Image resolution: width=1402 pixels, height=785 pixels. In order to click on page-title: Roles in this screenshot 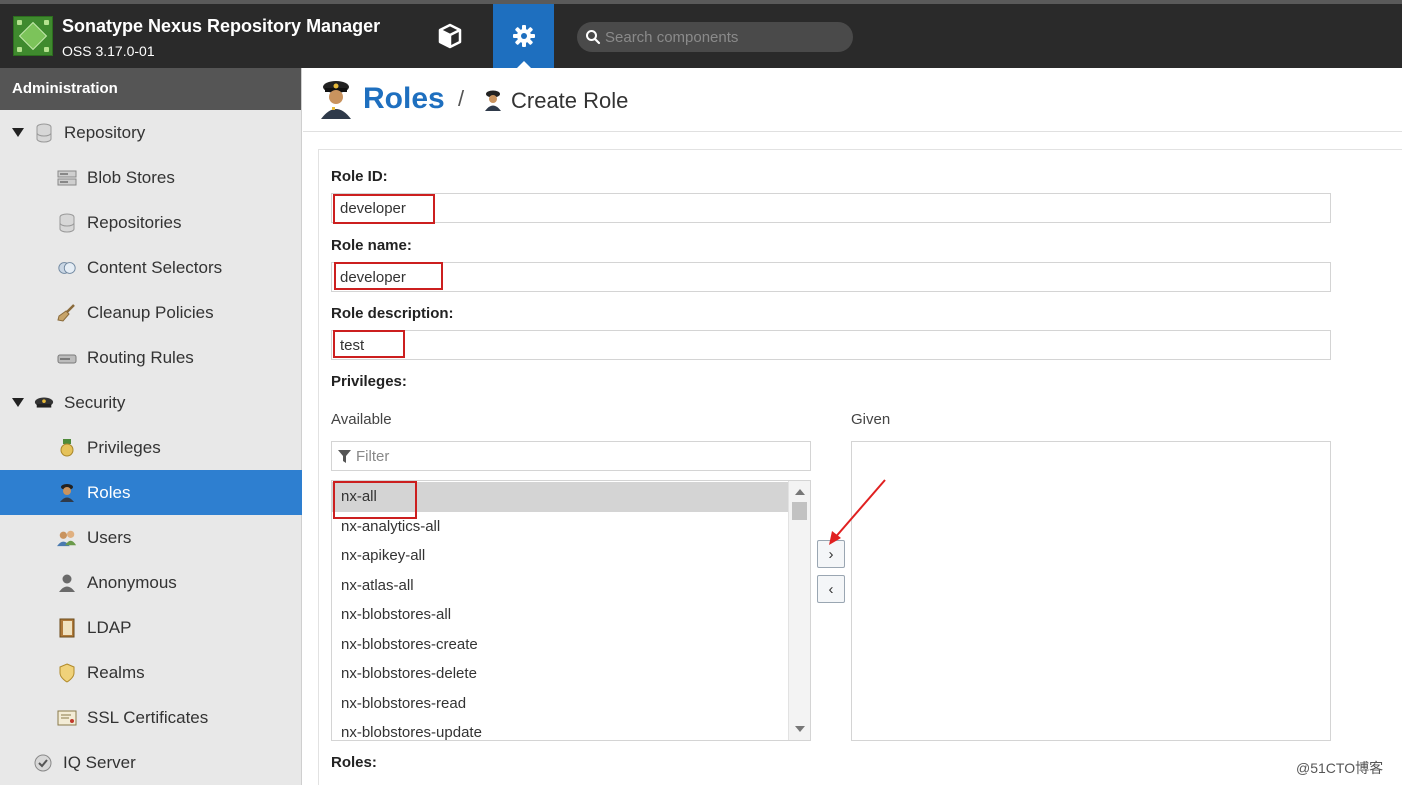, I will do `click(404, 99)`.